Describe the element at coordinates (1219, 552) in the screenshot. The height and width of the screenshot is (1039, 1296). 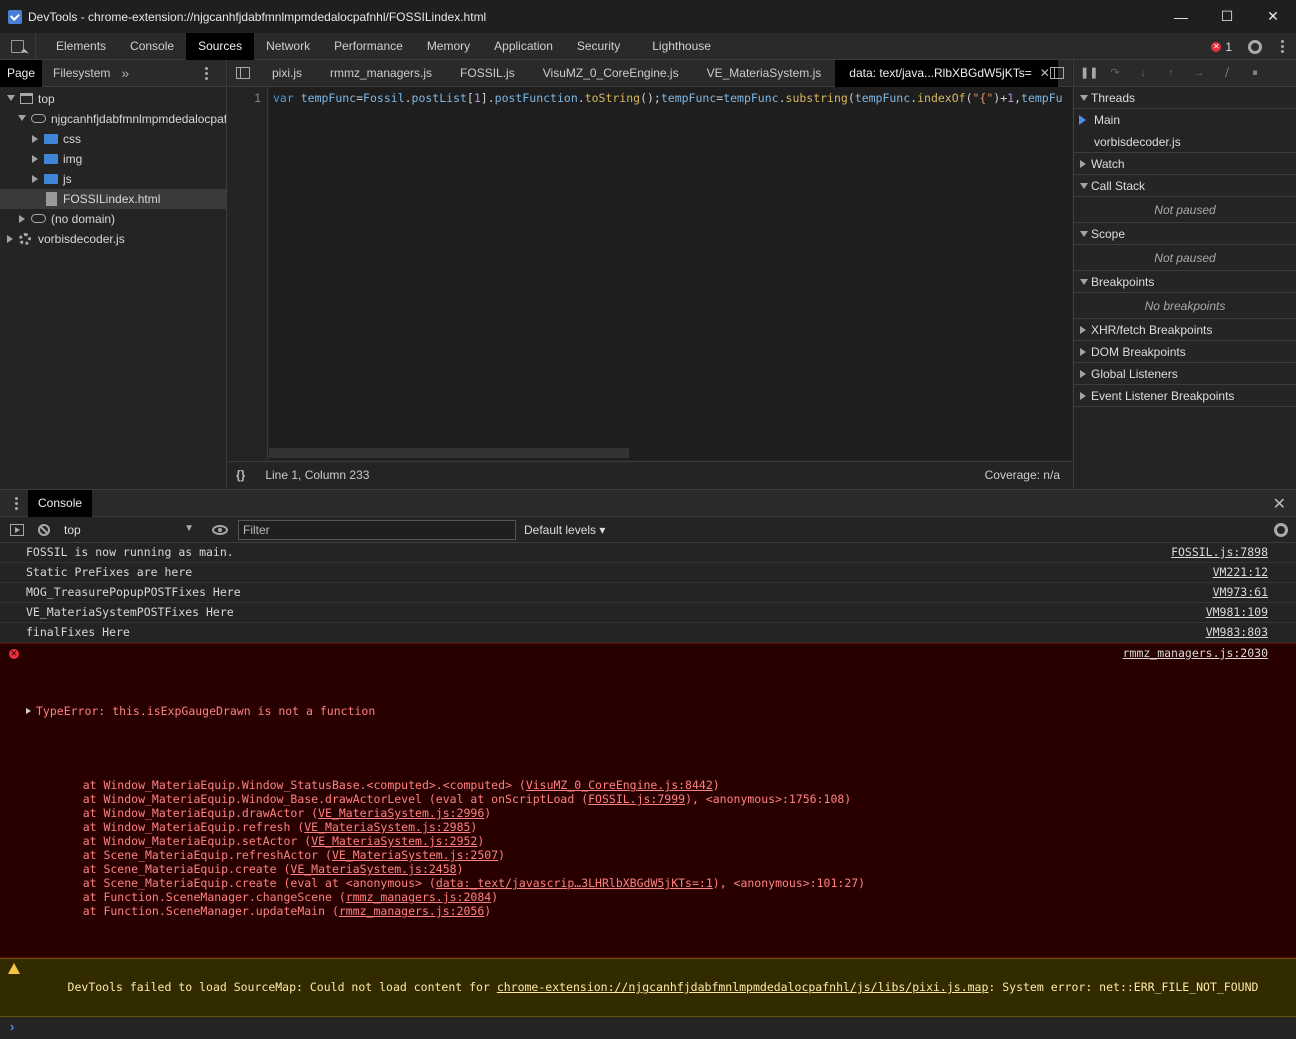
I see `message-source-link: FOSSIL.js:7898` at that location.